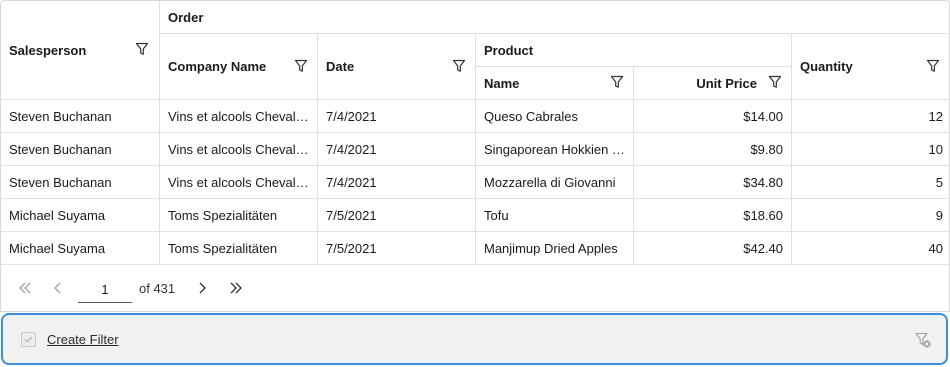  What do you see at coordinates (935, 149) in the screenshot?
I see `cell-text: 10` at bounding box center [935, 149].